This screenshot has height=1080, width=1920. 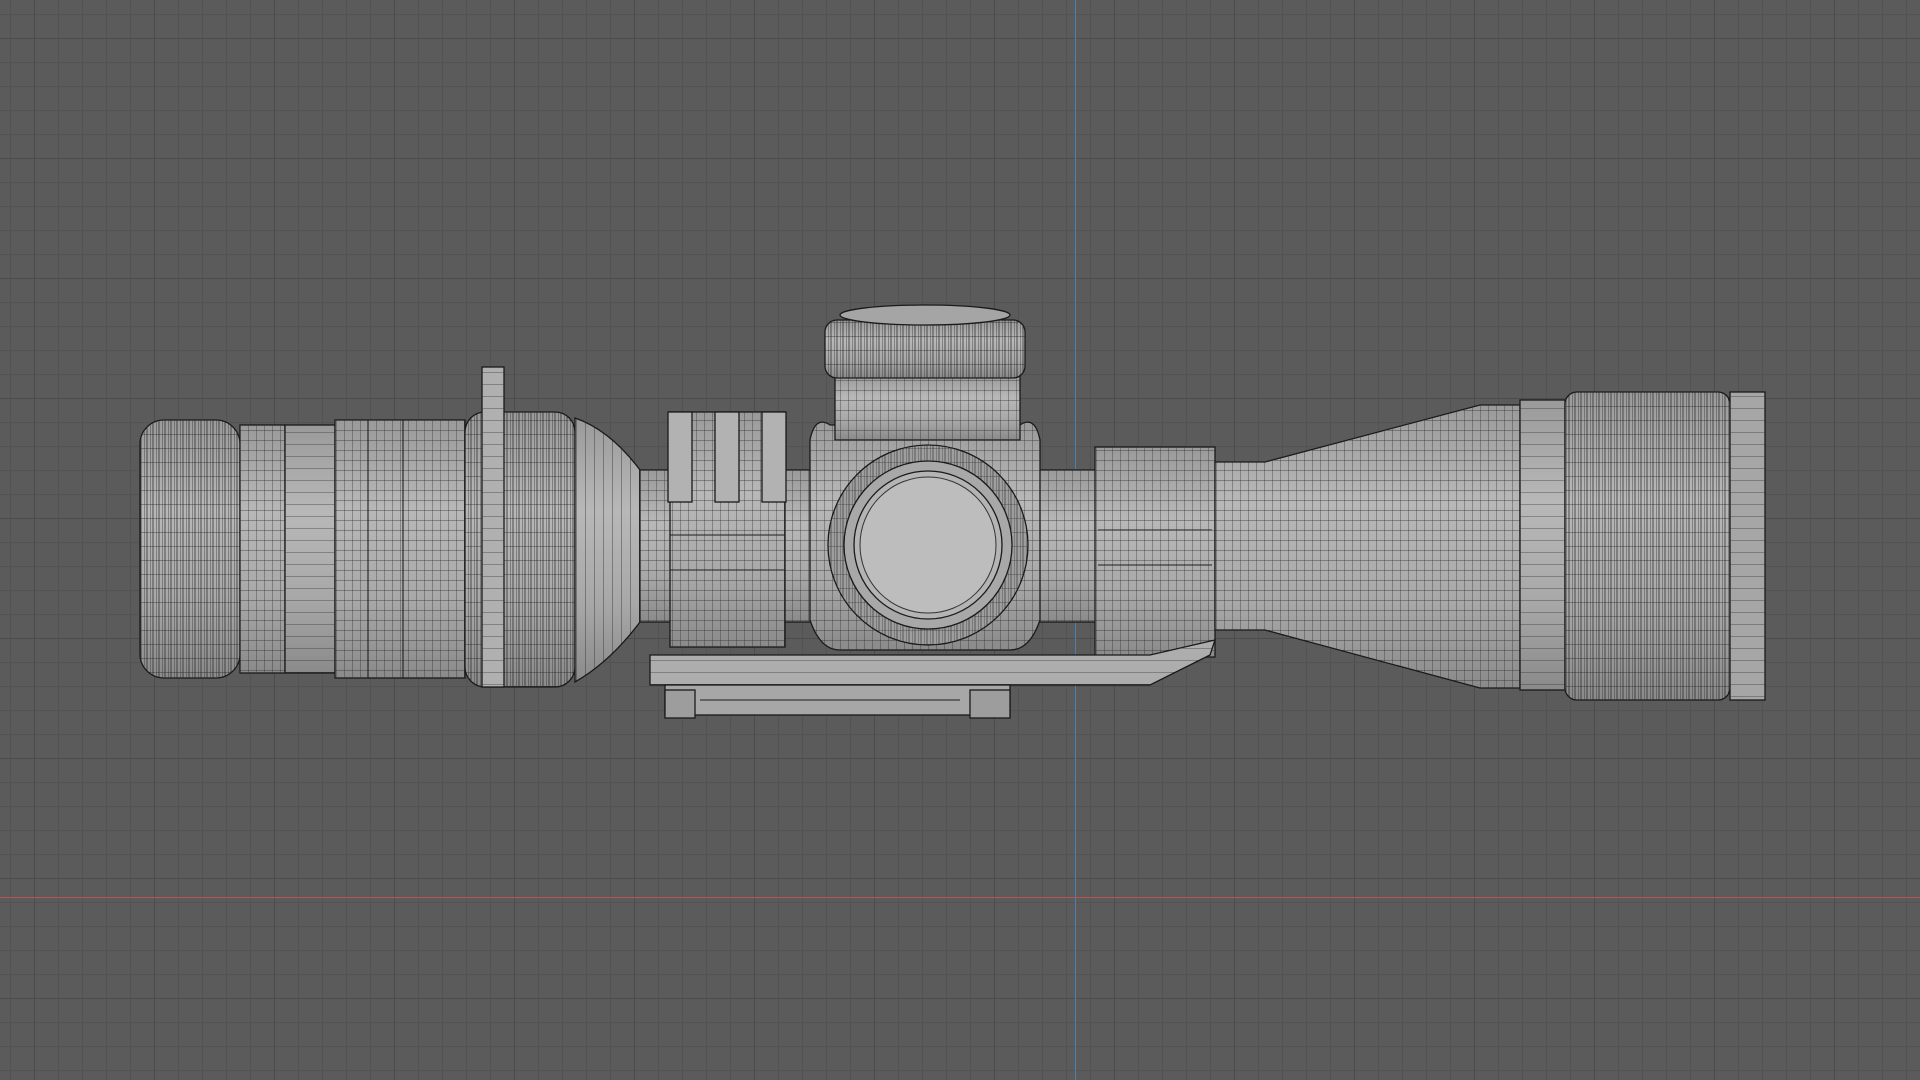 What do you see at coordinates (727, 529) in the screenshot?
I see `scope-ring-rear` at bounding box center [727, 529].